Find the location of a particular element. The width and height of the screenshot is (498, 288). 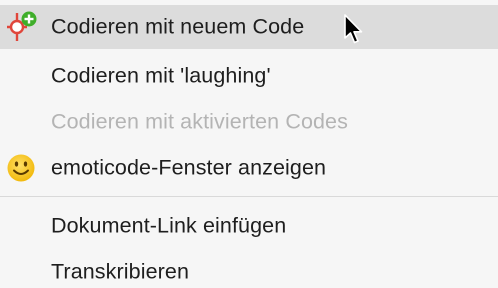

menu-item-label: emoticode-Fenster anzeigen is located at coordinates (189, 167).